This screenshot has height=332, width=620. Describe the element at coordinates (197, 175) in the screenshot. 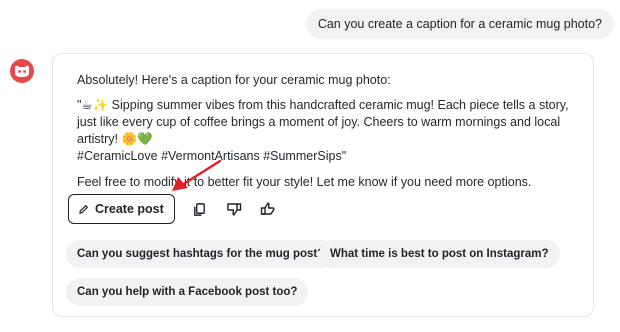

I see `annotation-arrow-icon` at that location.